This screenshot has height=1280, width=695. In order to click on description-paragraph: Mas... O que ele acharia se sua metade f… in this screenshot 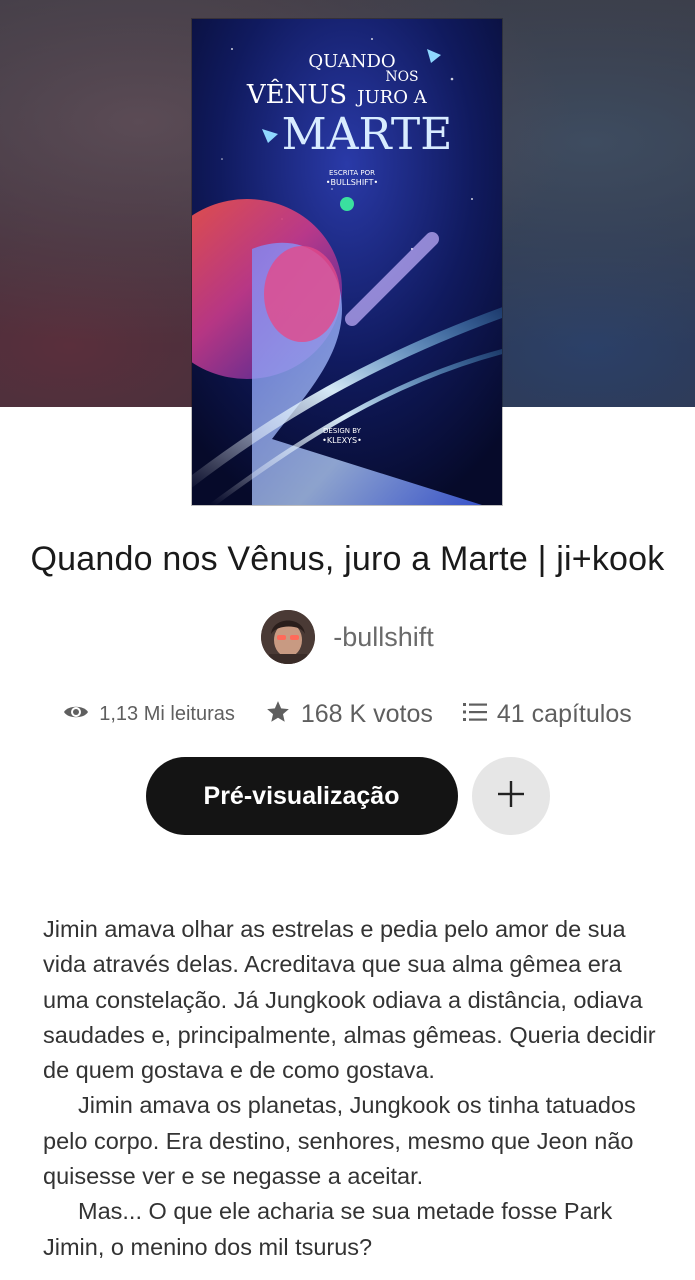, I will do `click(328, 1229)`.